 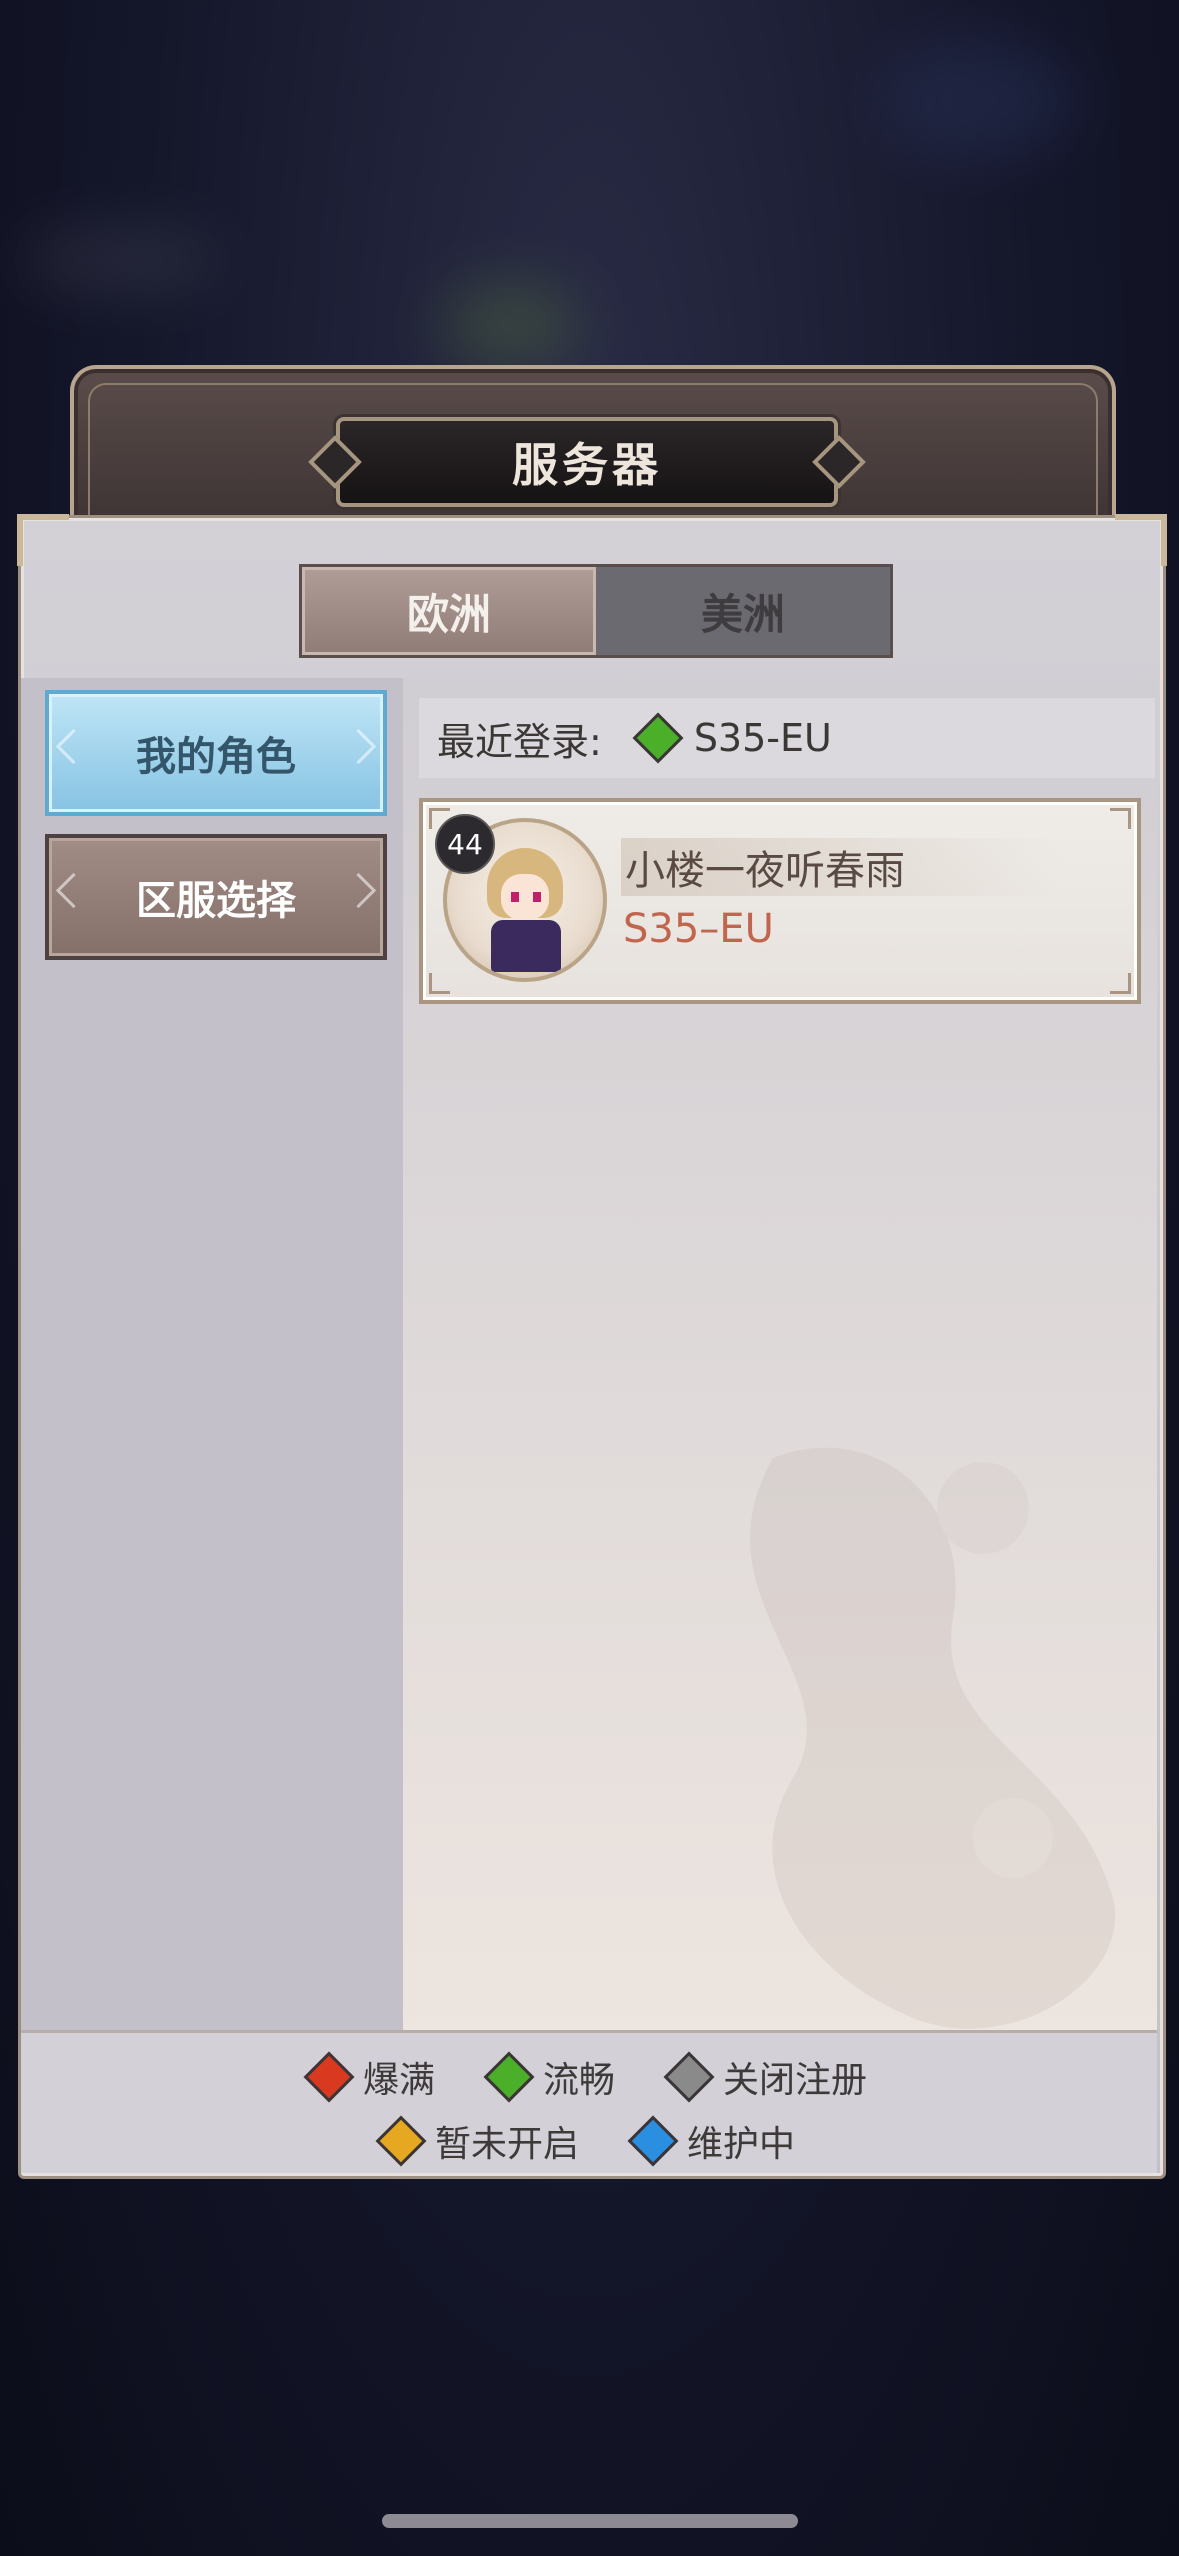 I want to click on character-art-watermark, so click(x=933, y=1738).